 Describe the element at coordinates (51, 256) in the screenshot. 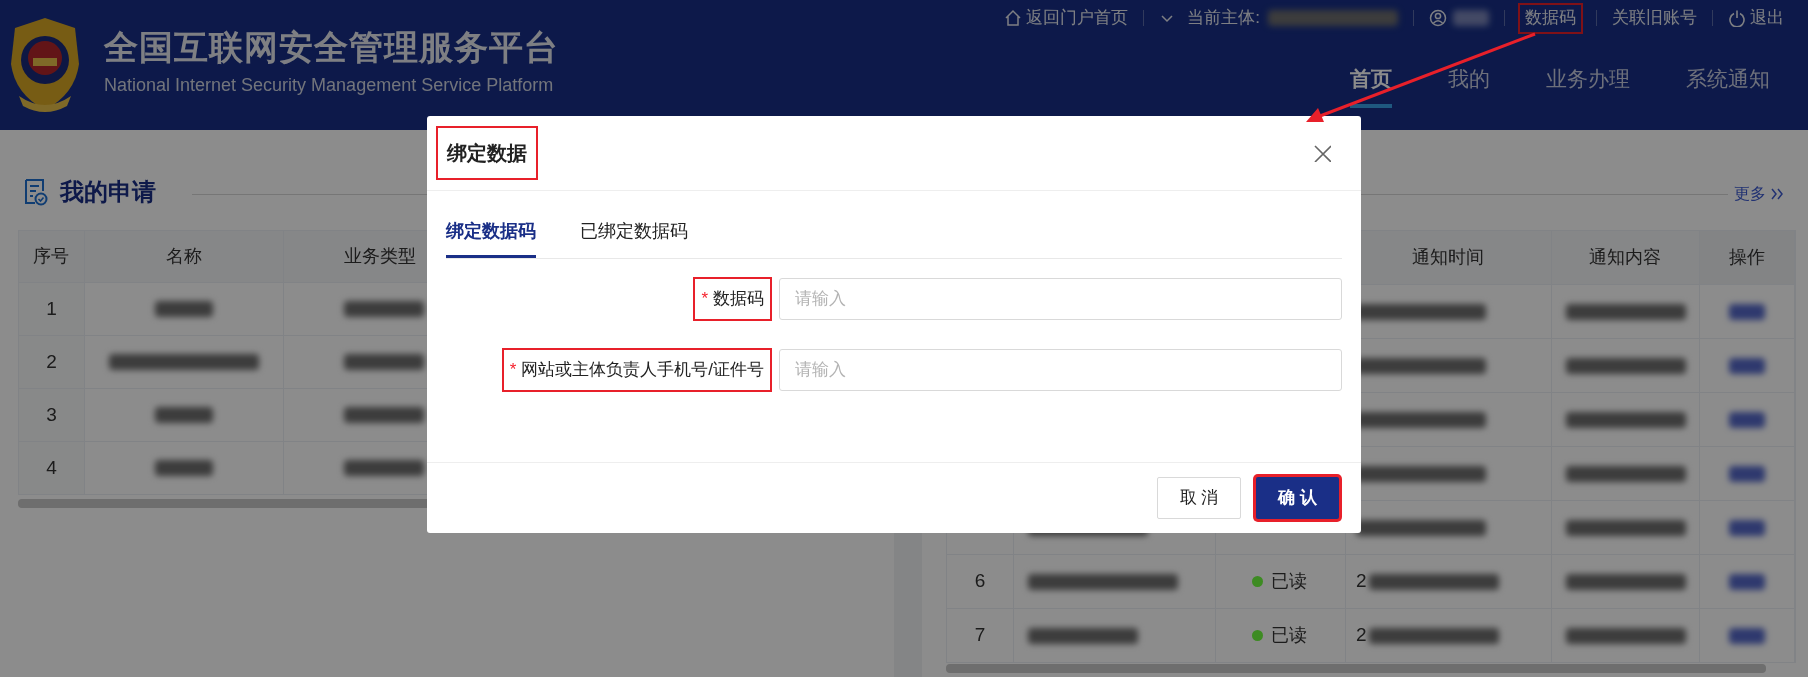

I see `column-header: 序号` at that location.